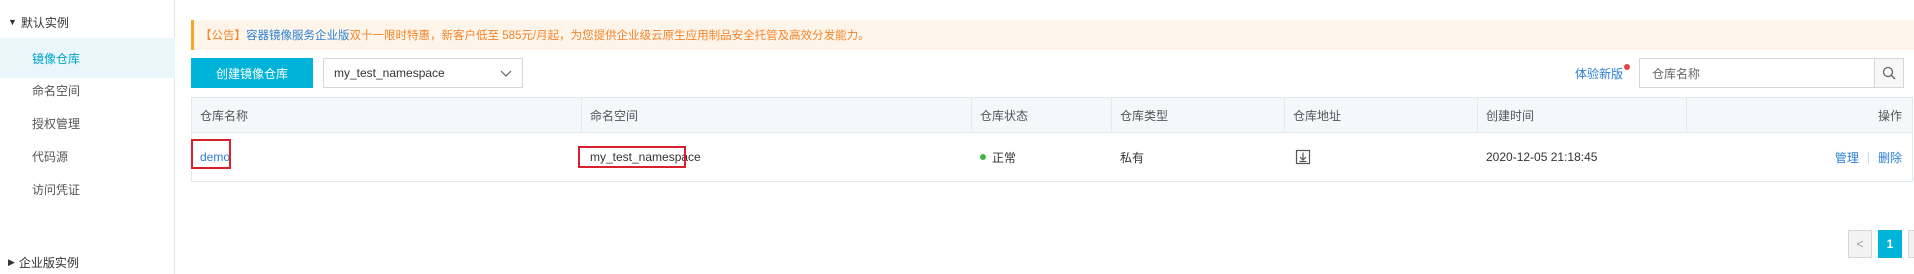  Describe the element at coordinates (11, 261) in the screenshot. I see `caret-right-icon: ▶` at that location.